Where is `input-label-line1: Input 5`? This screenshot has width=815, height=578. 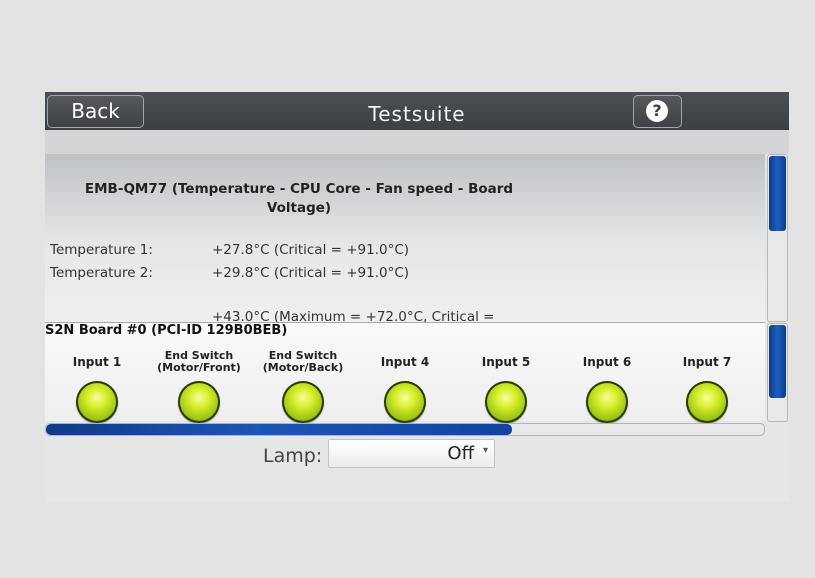
input-label-line1: Input 5 is located at coordinates (506, 362).